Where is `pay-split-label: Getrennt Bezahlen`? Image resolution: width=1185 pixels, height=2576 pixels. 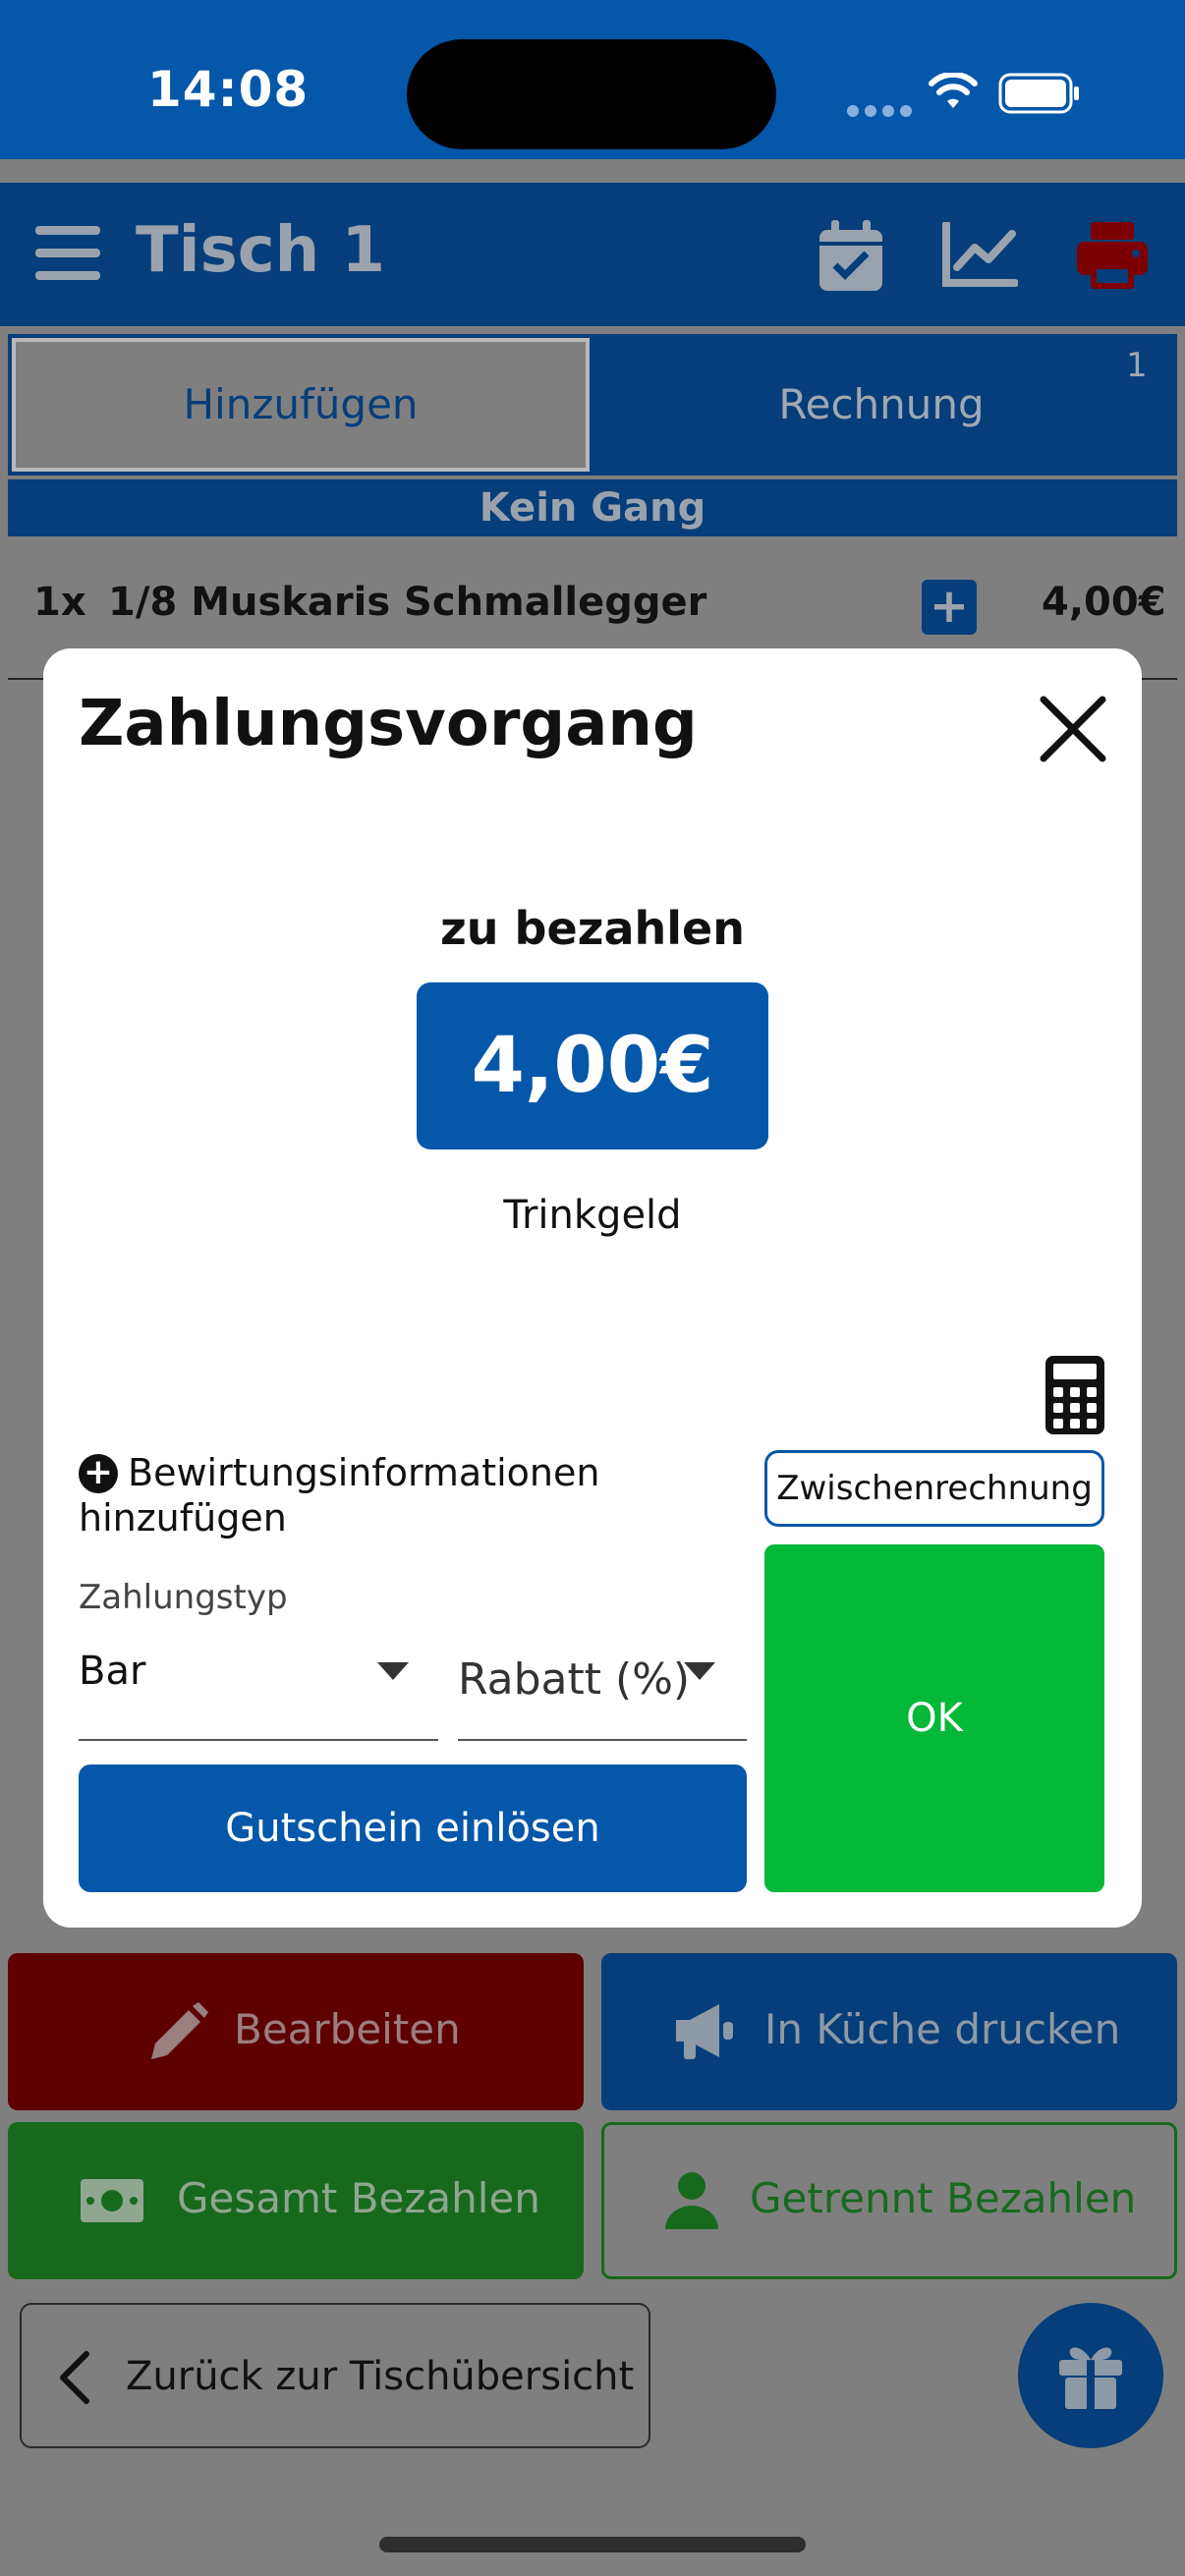
pay-split-label: Getrennt Bezahlen is located at coordinates (944, 2198).